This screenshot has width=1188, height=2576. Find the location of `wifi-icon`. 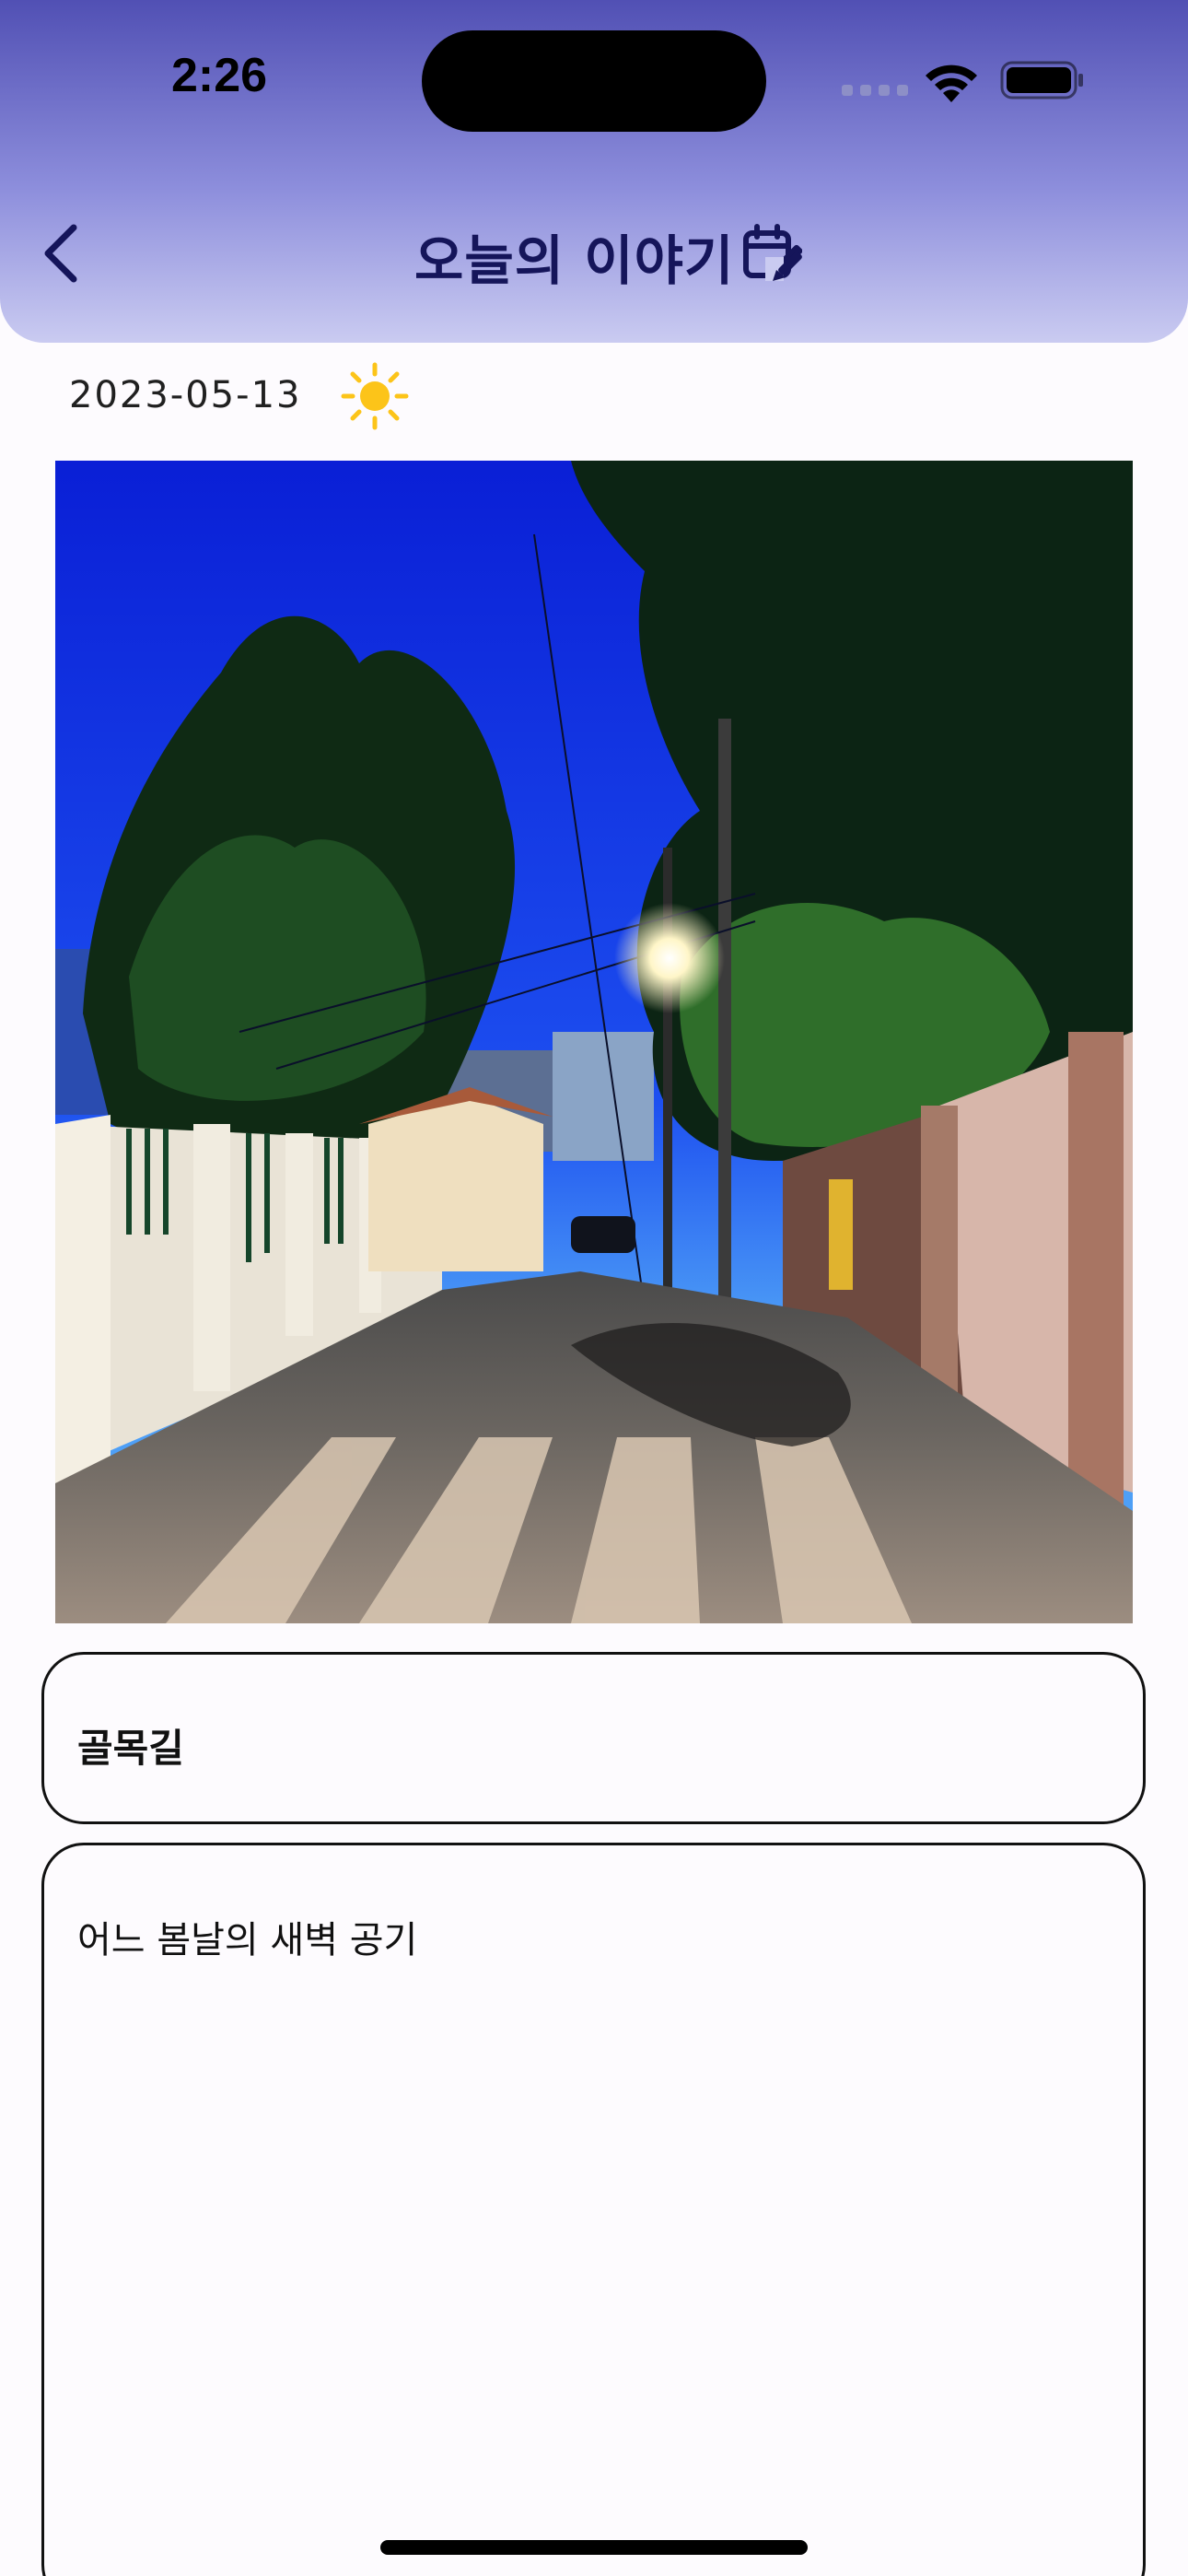

wifi-icon is located at coordinates (951, 83).